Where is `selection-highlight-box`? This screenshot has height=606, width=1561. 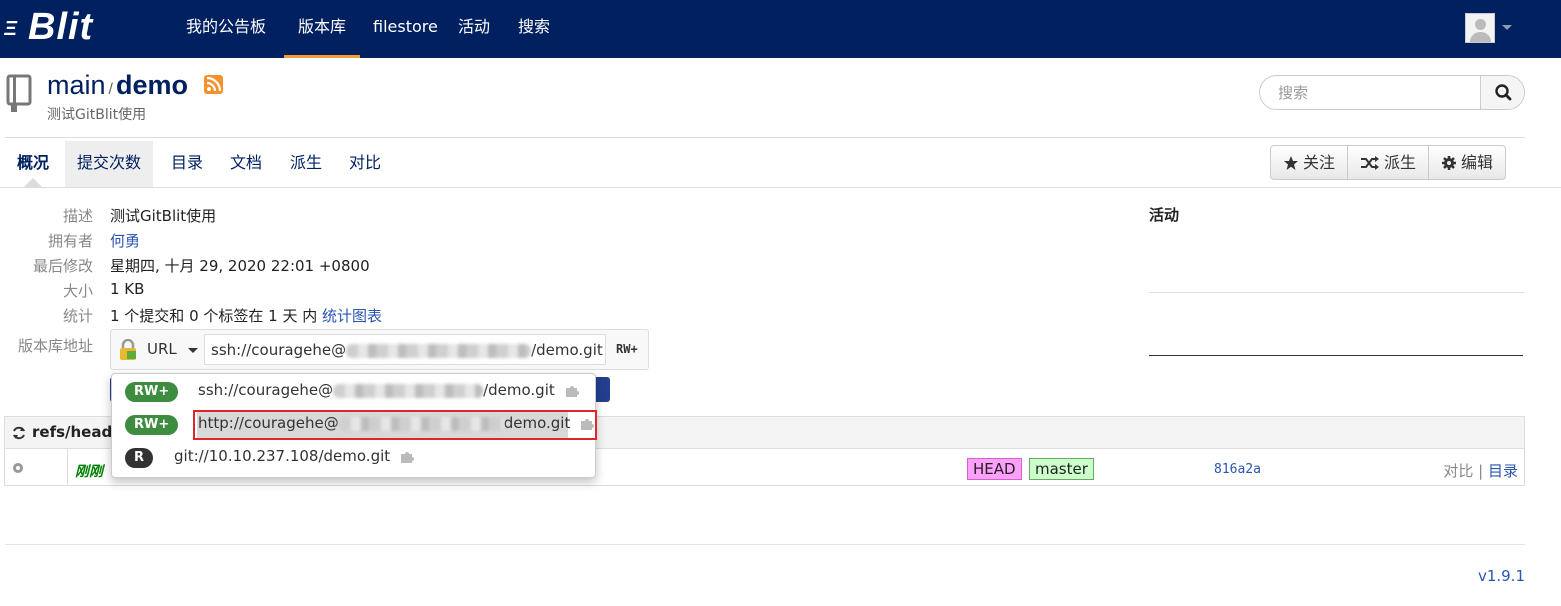 selection-highlight-box is located at coordinates (395, 425).